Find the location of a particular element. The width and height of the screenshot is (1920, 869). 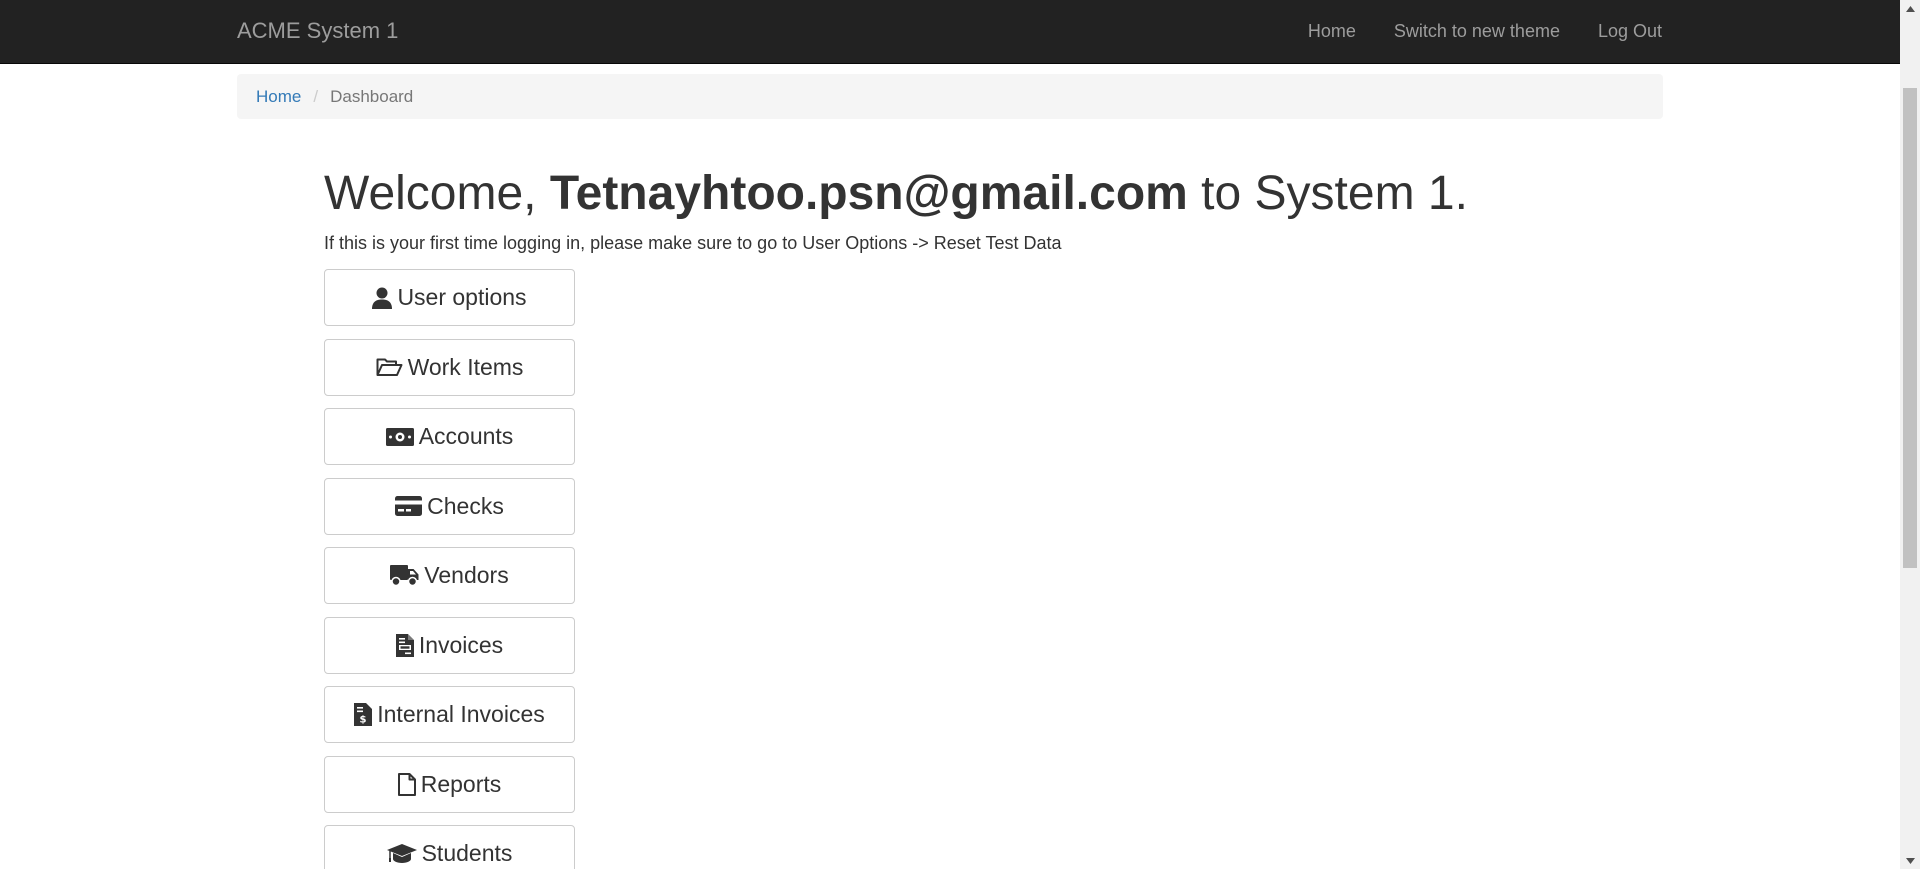

students-label: Students is located at coordinates (467, 853).